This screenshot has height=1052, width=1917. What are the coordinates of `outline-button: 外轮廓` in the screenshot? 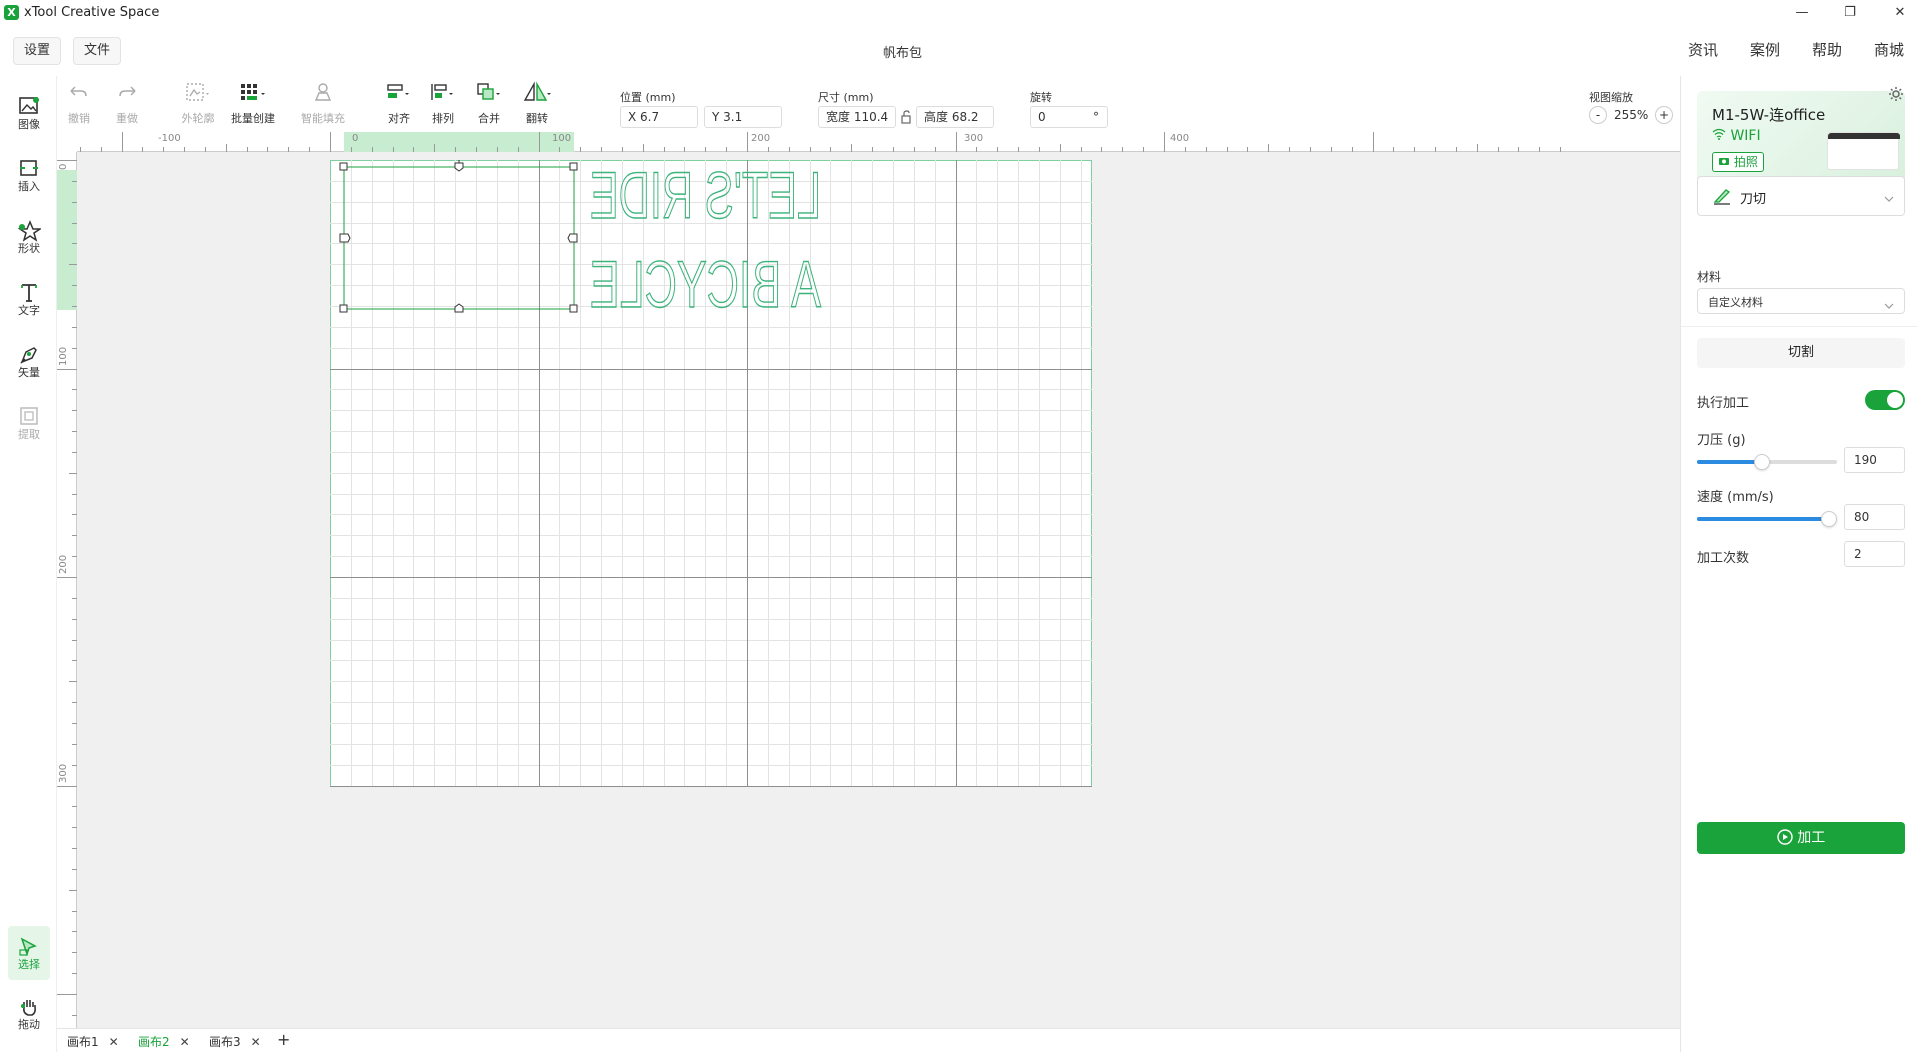 It's located at (198, 105).